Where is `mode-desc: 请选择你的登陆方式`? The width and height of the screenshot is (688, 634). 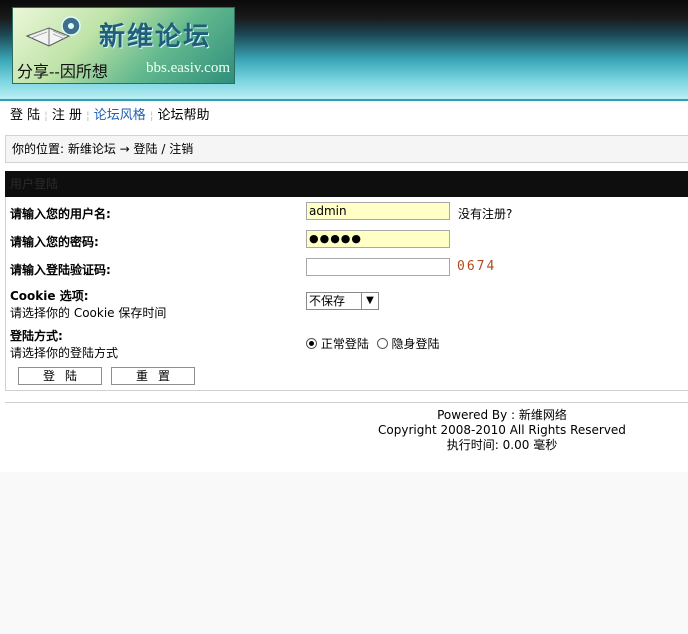
mode-desc: 请选择你的登陆方式 is located at coordinates (64, 353).